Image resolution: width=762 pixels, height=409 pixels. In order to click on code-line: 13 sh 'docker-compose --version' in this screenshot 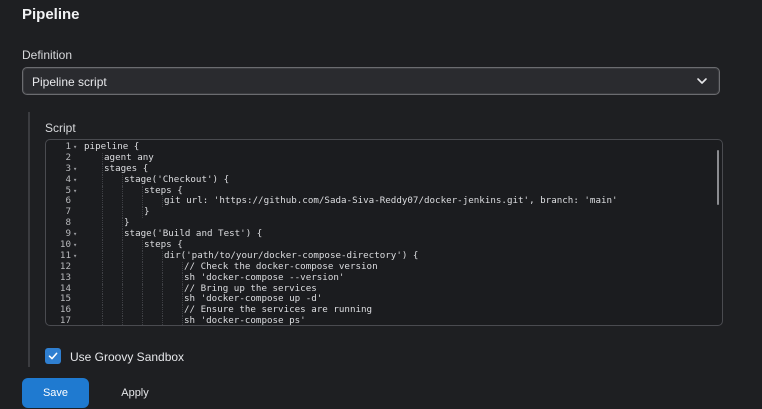, I will do `click(384, 277)`.